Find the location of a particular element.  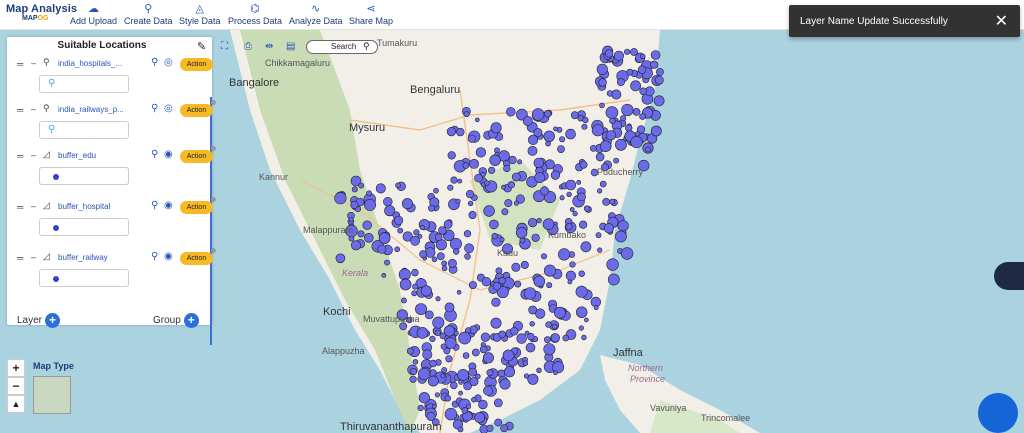

zoom-out-button: − is located at coordinates (16, 386).